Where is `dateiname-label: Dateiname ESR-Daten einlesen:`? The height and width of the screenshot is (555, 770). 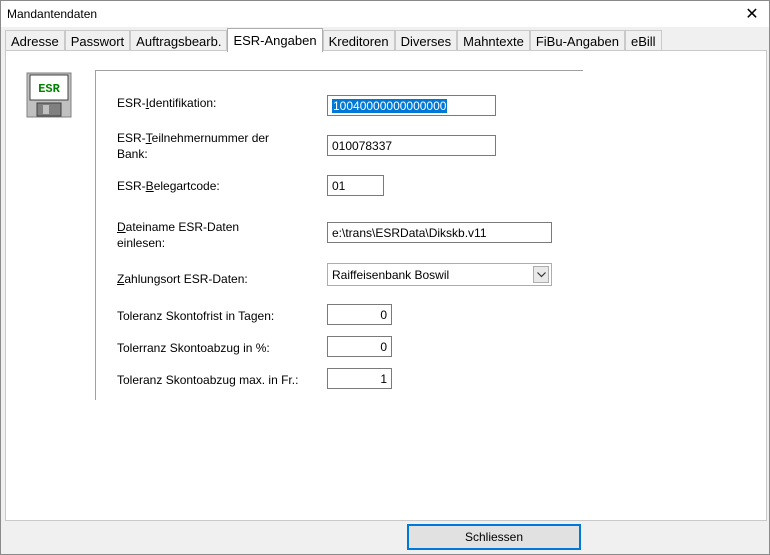
dateiname-label: Dateiname ESR-Daten einlesen: is located at coordinates (178, 235).